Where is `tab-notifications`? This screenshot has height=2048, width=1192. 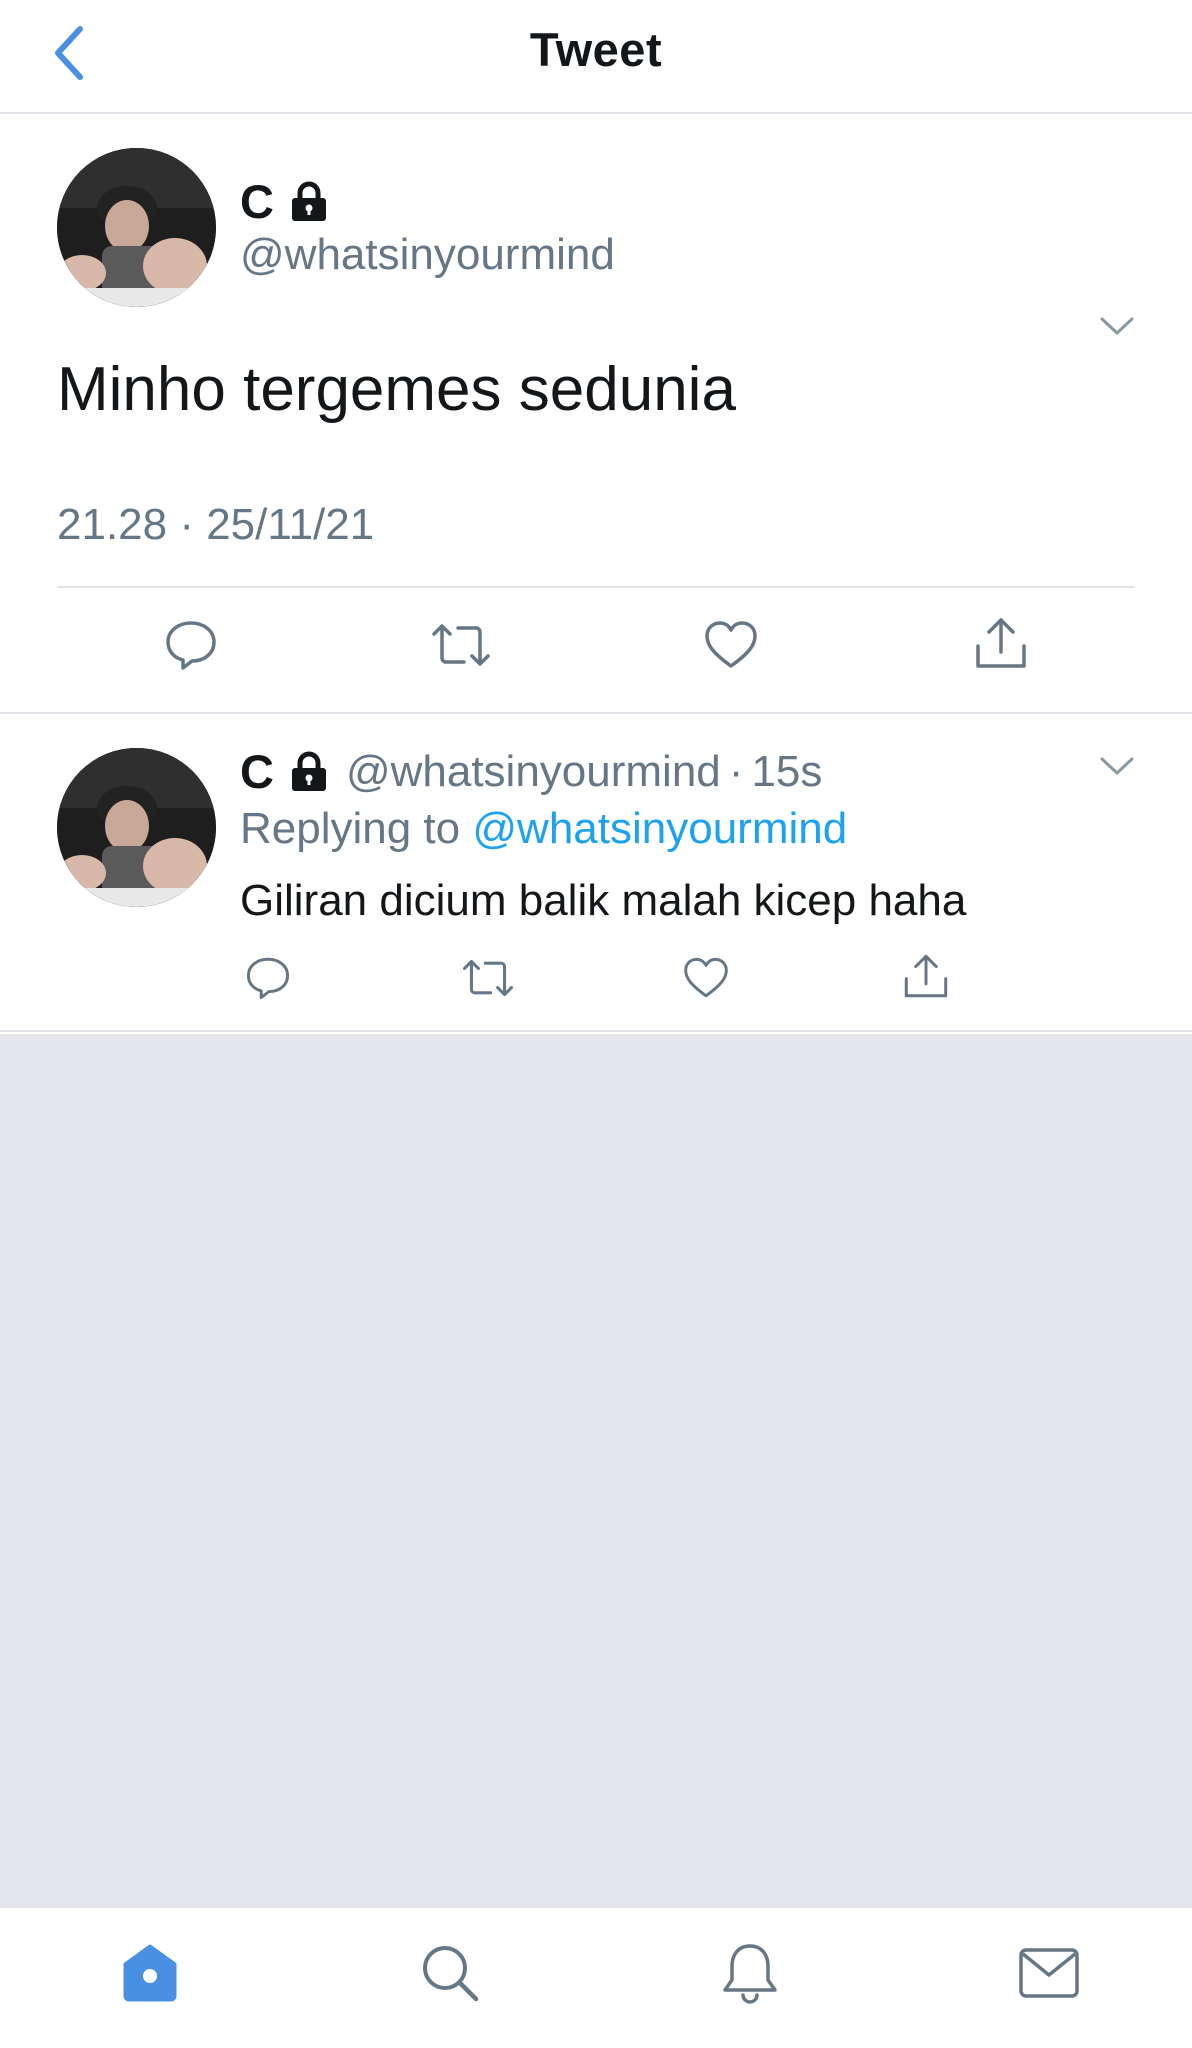
tab-notifications is located at coordinates (750, 1973).